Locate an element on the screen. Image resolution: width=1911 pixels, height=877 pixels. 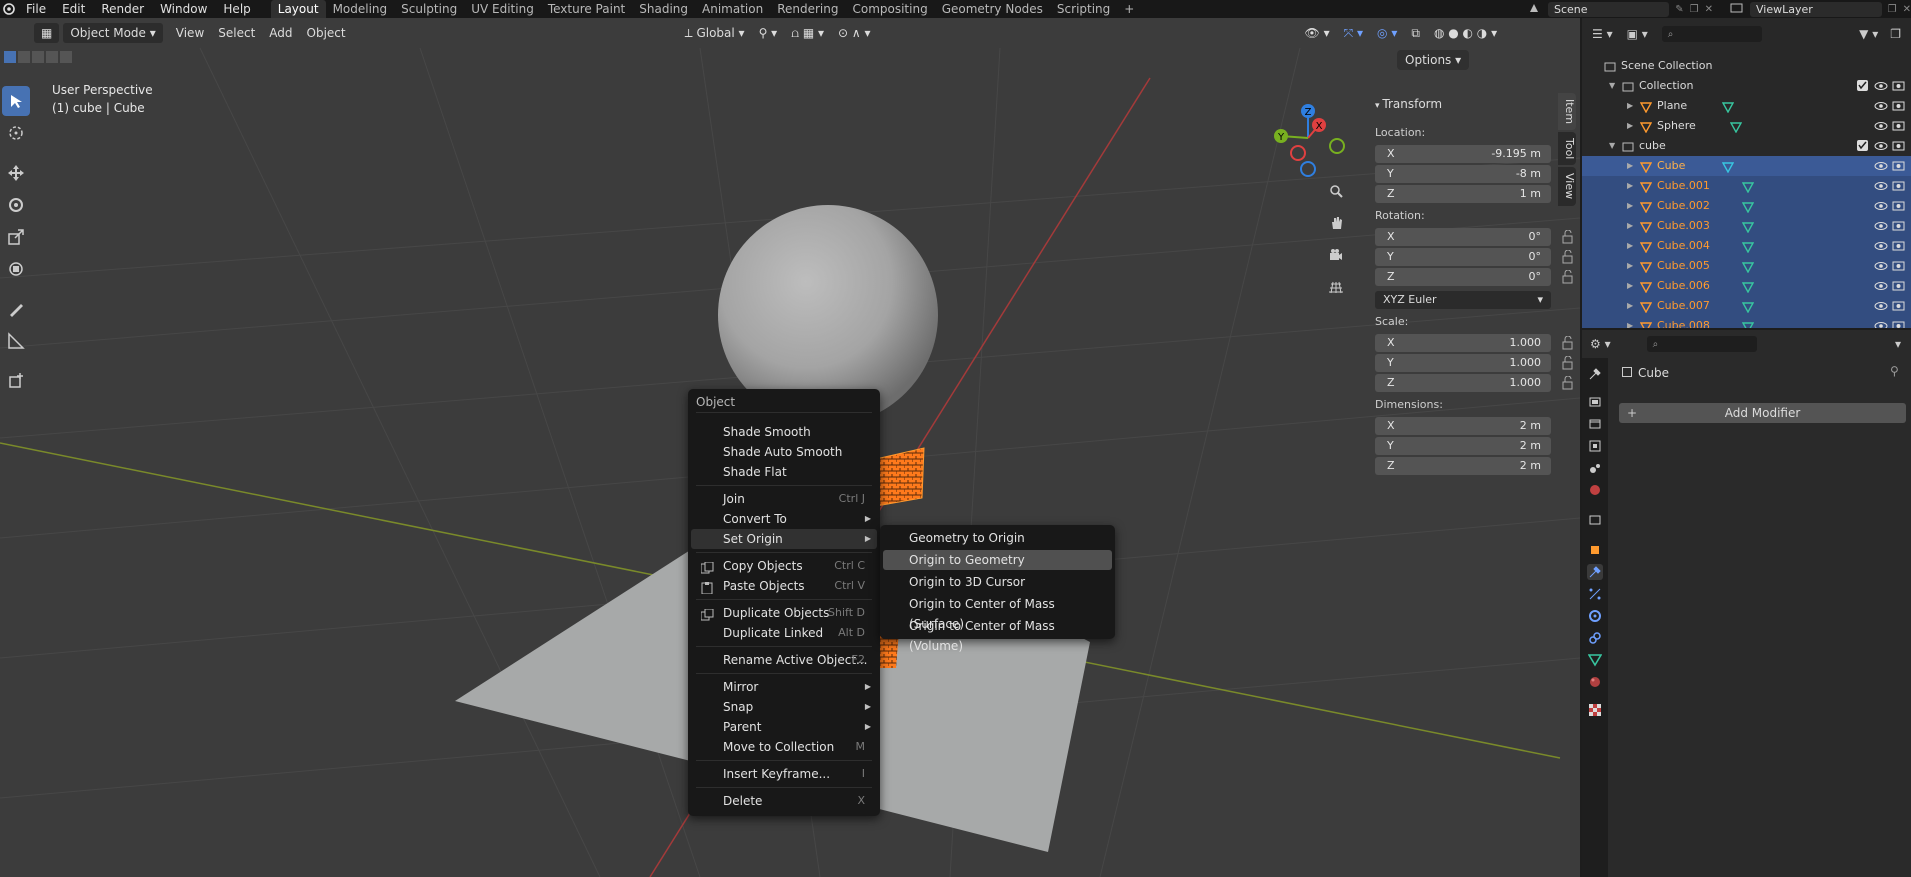
rotation-z-field: Z 0° is located at coordinates (1463, 277).